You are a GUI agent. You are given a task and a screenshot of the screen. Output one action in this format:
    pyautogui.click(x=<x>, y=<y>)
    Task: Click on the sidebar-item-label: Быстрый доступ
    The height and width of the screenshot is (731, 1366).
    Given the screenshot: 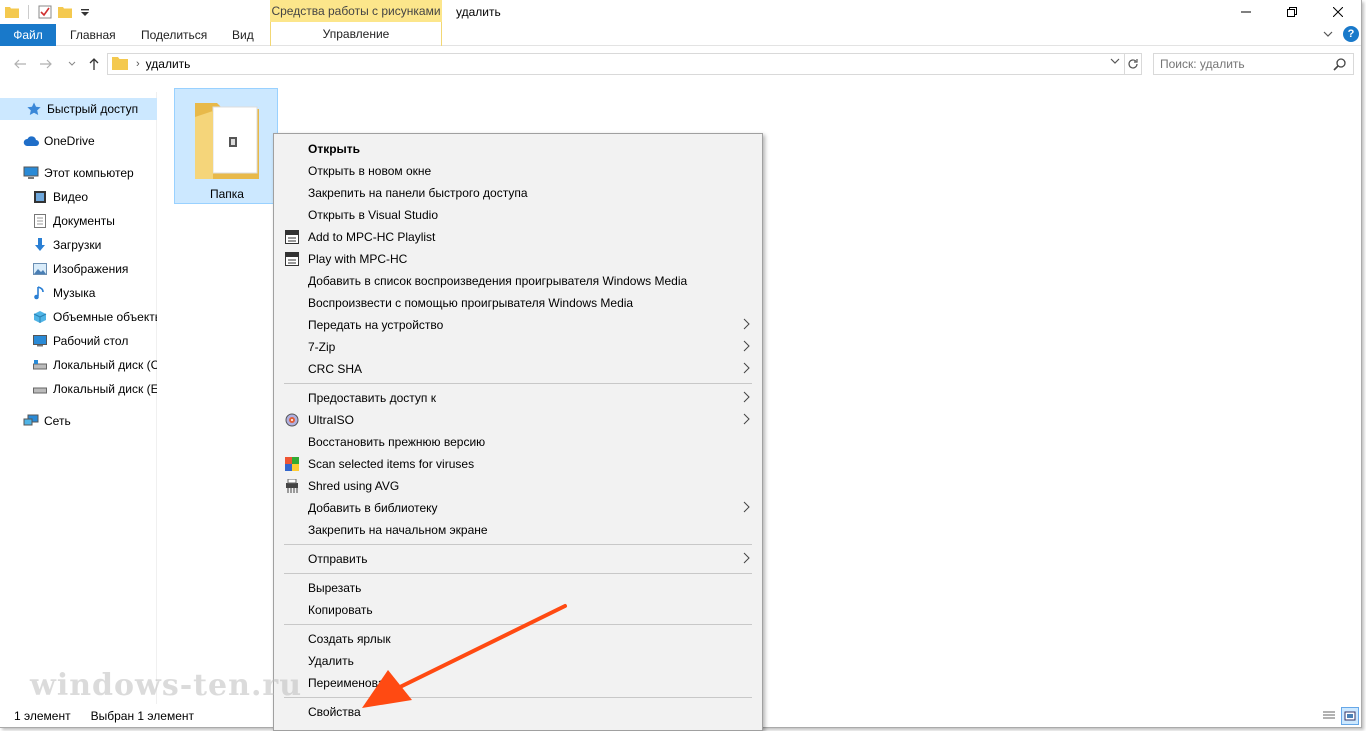 What is the action you would take?
    pyautogui.click(x=93, y=109)
    